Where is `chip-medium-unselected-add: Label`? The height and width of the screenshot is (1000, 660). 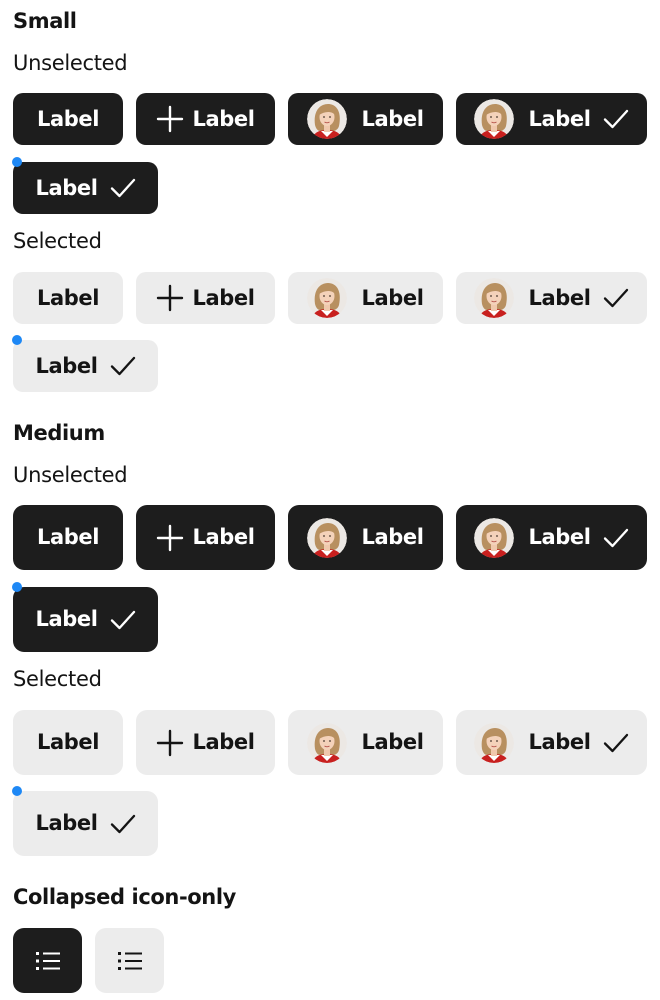 chip-medium-unselected-add: Label is located at coordinates (205, 537).